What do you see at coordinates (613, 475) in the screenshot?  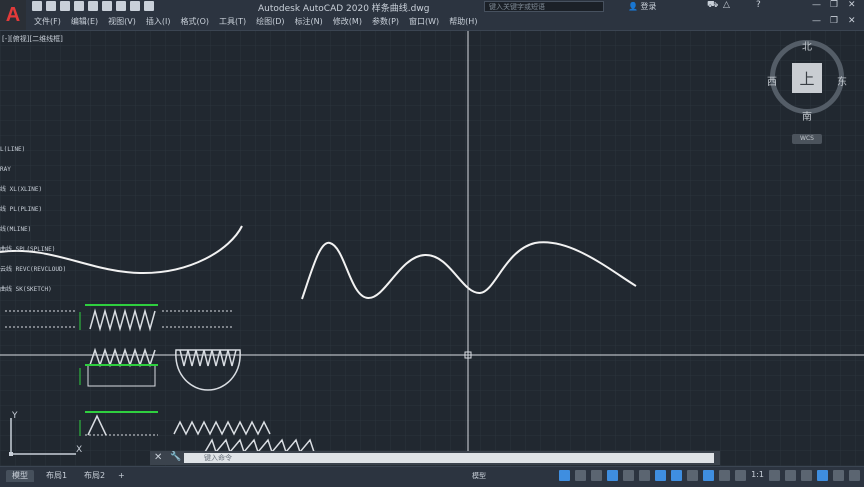 I see `polar-icon` at bounding box center [613, 475].